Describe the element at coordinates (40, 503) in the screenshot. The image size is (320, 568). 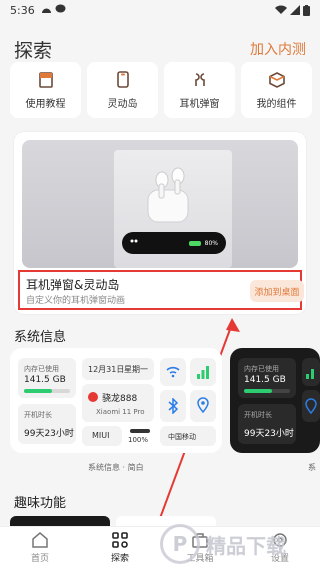
I see `fun-features-title: 趣味功能` at that location.